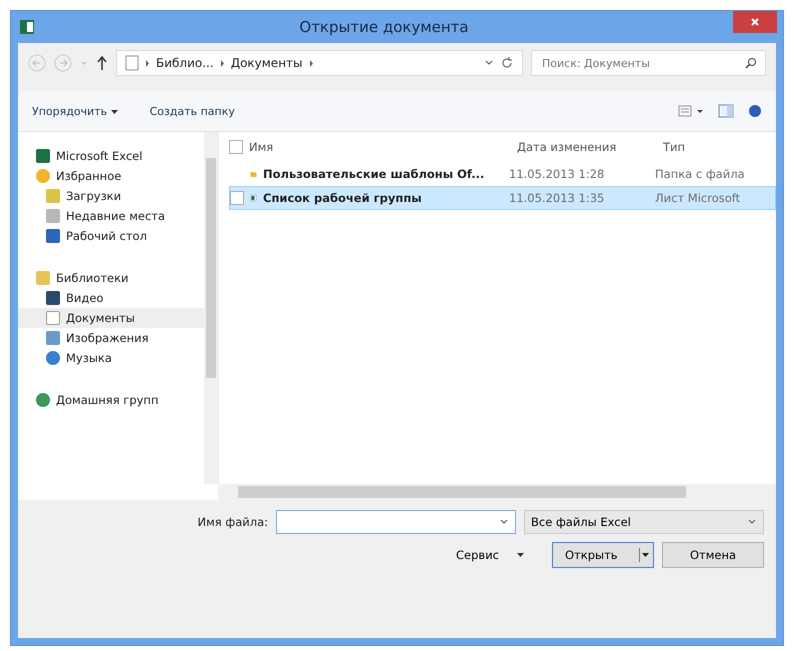  Describe the element at coordinates (507, 63) in the screenshot. I see `refresh-icon` at that location.